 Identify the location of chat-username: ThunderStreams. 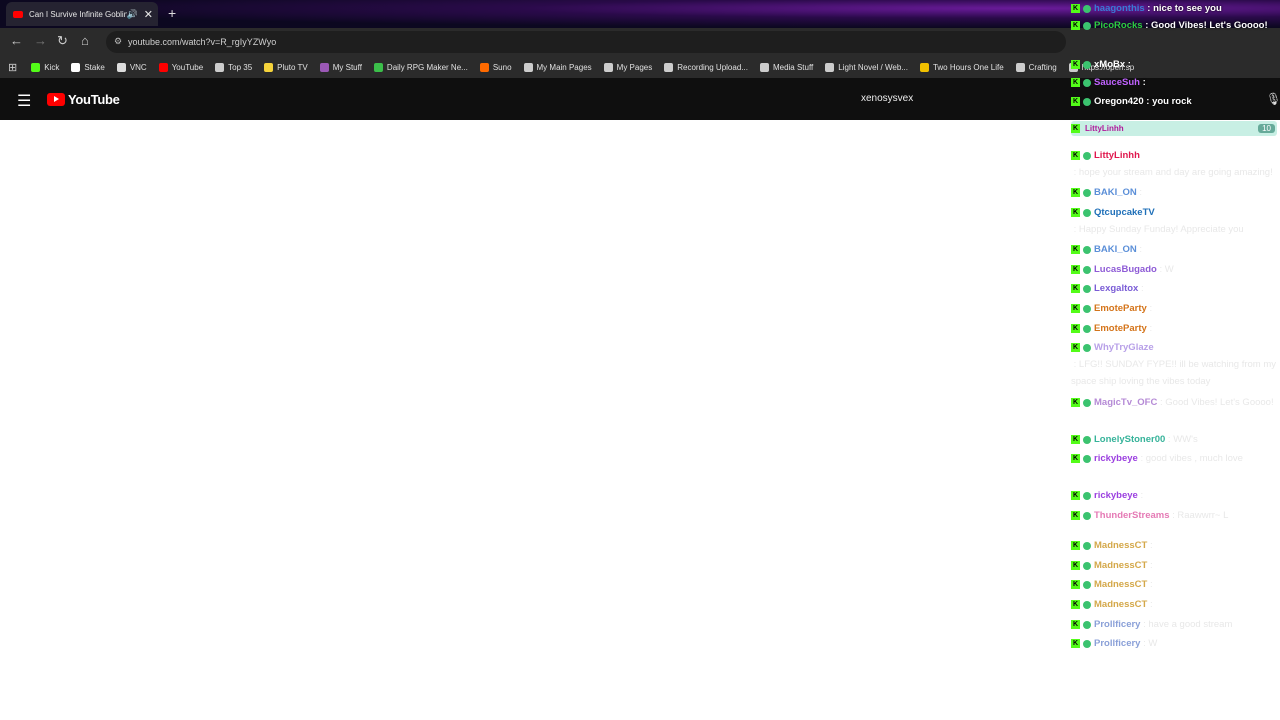
(1132, 515).